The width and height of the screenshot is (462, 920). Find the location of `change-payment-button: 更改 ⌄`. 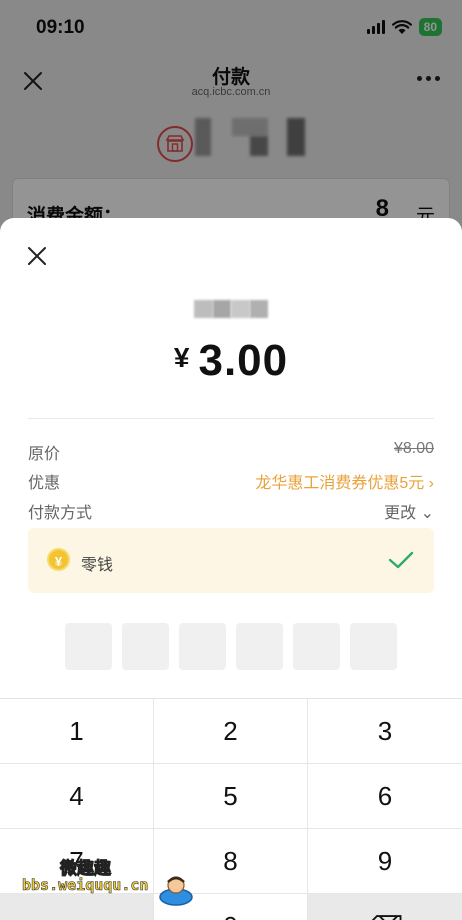

change-payment-button: 更改 ⌄ is located at coordinates (409, 511).